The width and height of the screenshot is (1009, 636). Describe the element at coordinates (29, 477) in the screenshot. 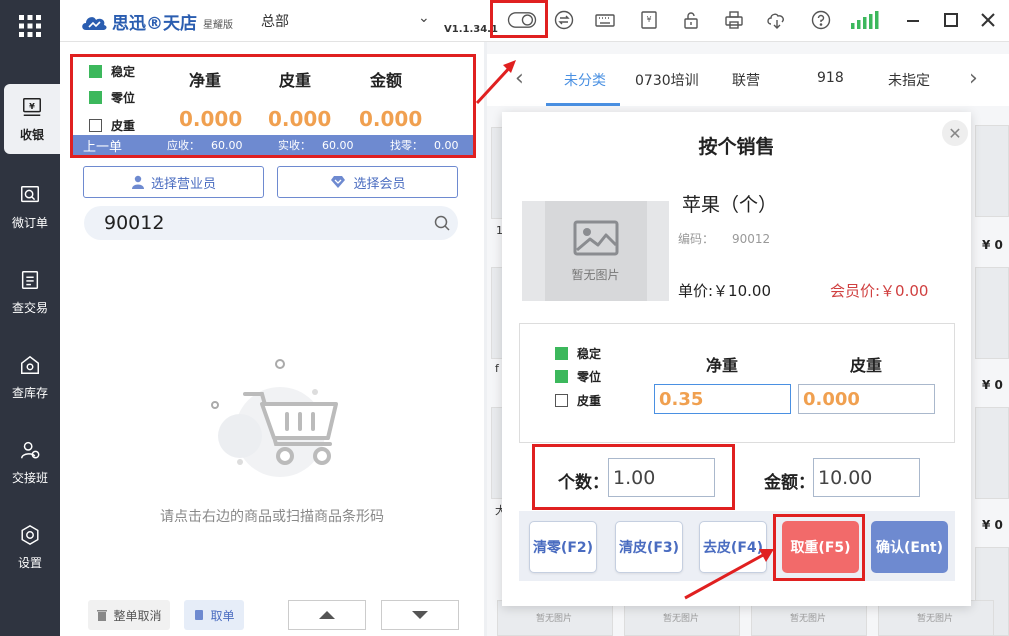

I see `nav-label: 交接班` at that location.